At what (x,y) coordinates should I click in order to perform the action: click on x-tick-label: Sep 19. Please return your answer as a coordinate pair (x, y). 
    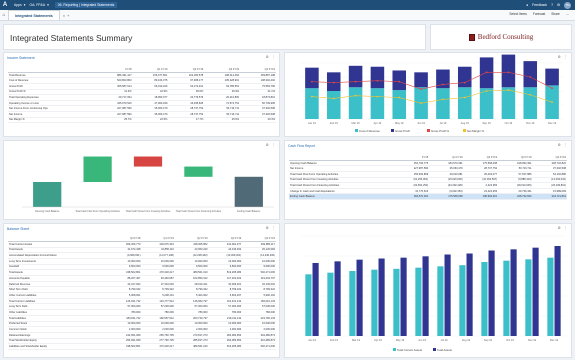
    Looking at the image, I should click on (488, 340).